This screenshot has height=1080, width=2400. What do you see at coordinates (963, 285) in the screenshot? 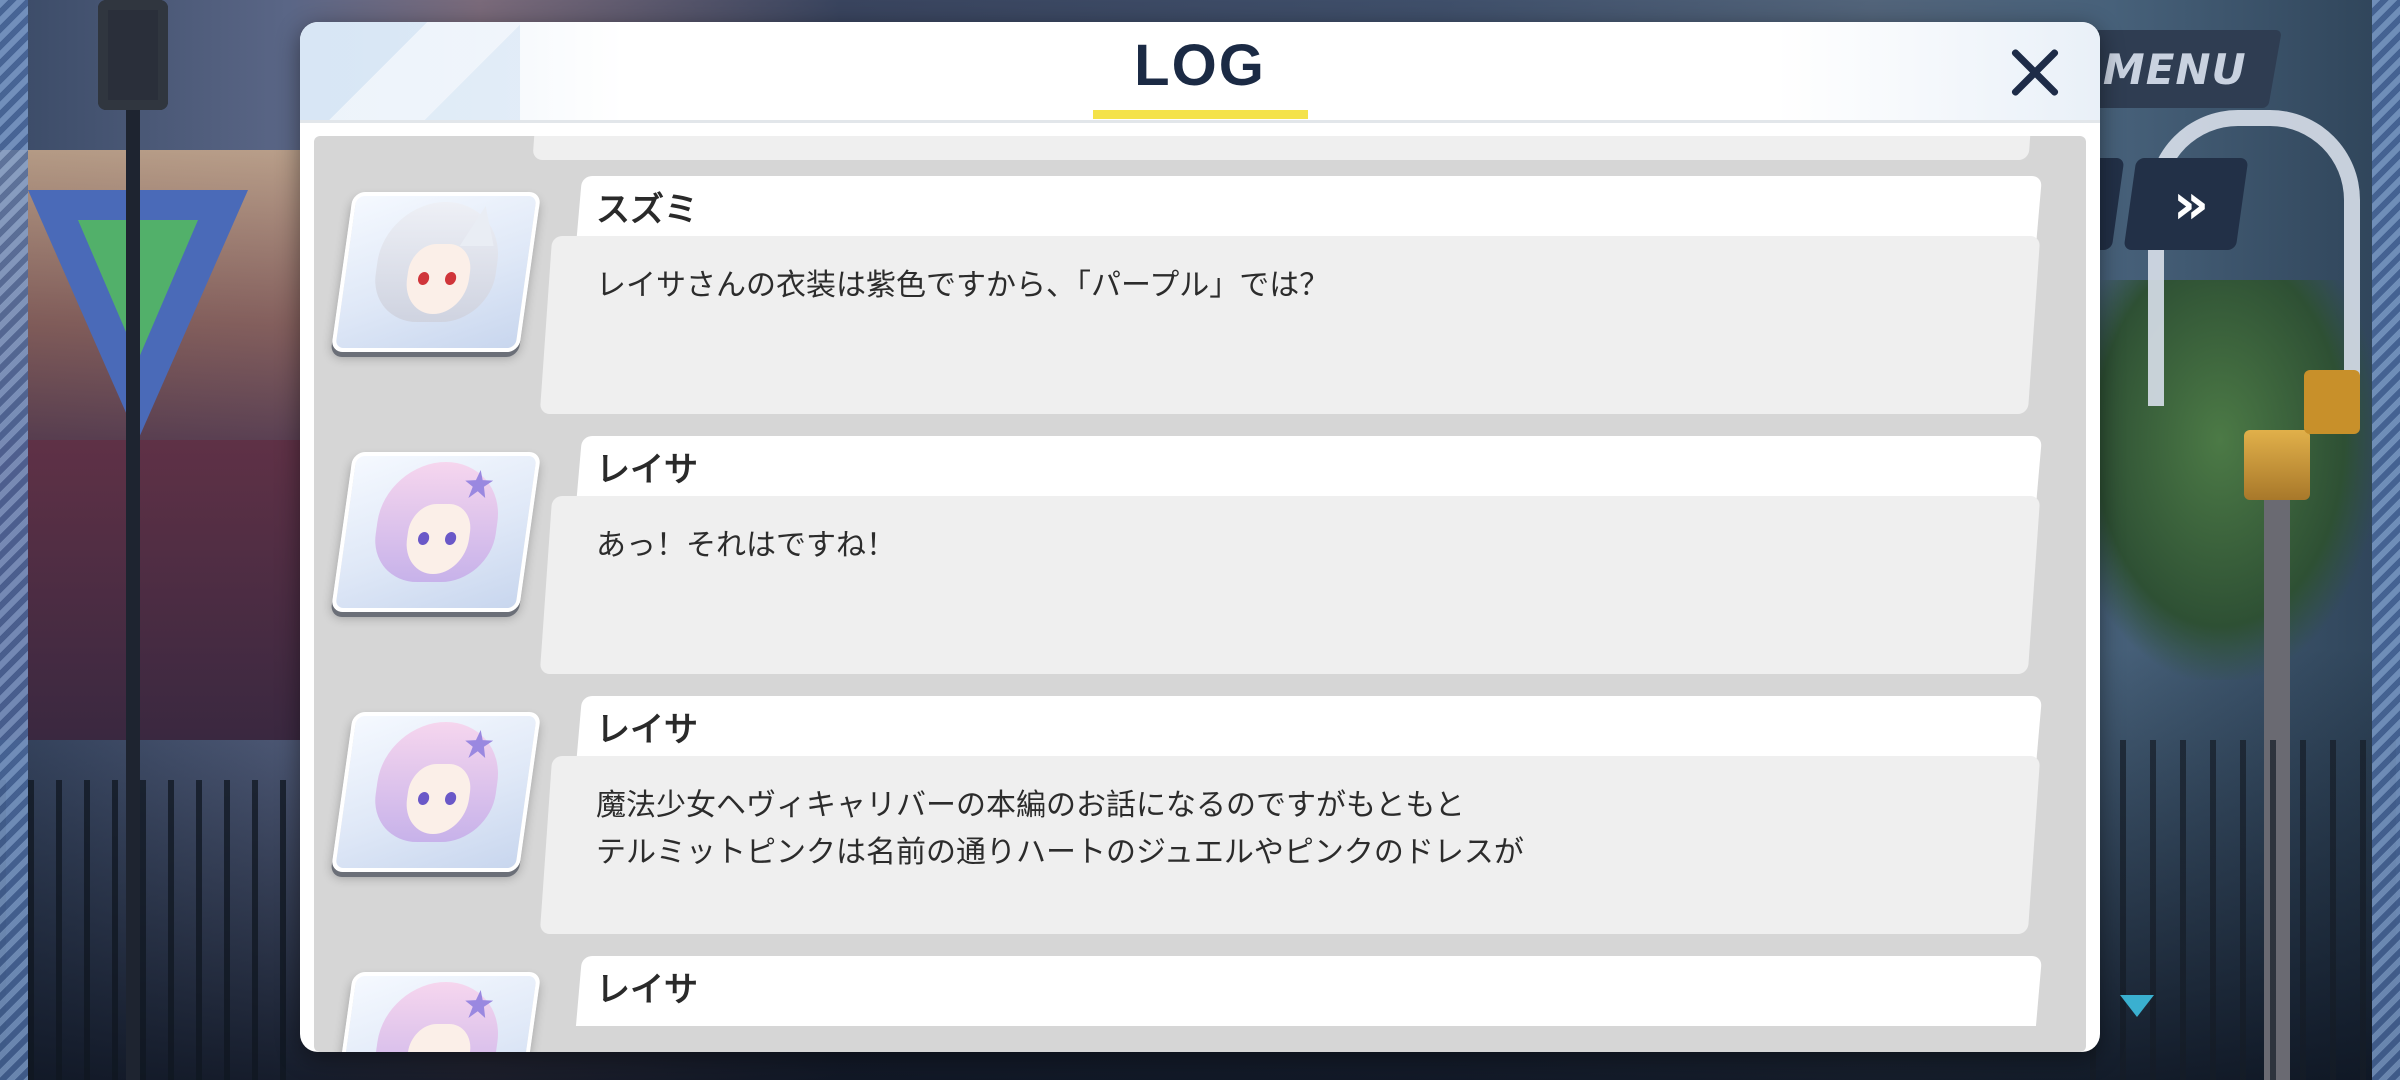
I see `message-text: レイサさんの衣装は紫色ですから、「パープル」では？` at bounding box center [963, 285].